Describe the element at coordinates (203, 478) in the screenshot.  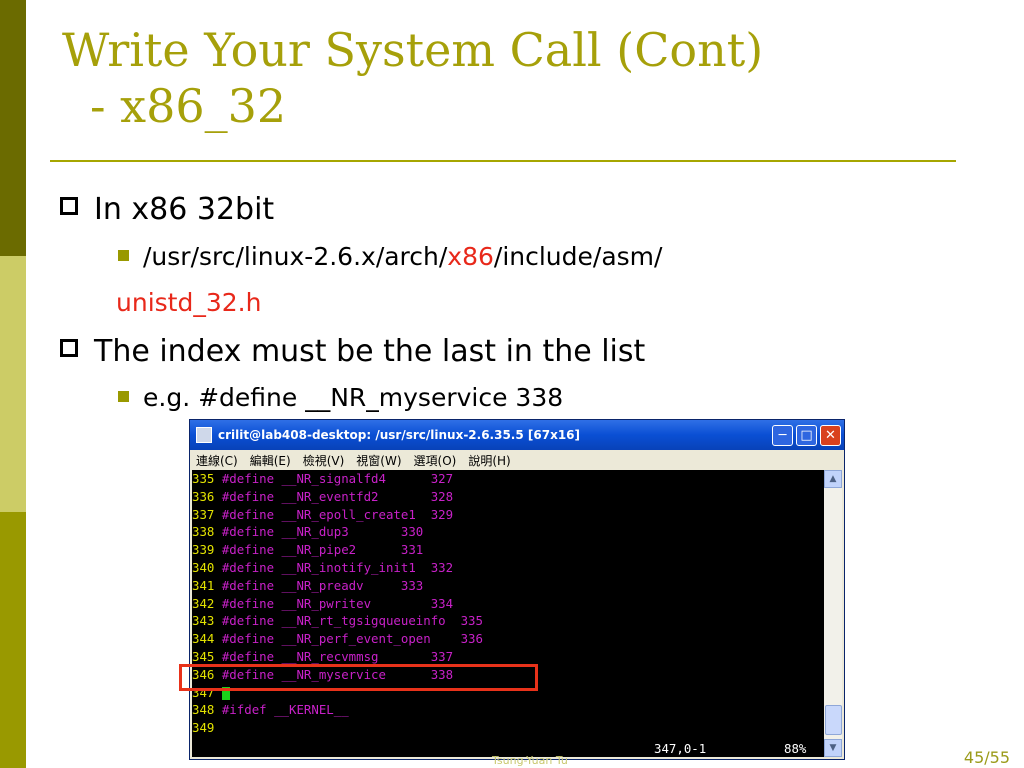
I see `line-number: 335` at that location.